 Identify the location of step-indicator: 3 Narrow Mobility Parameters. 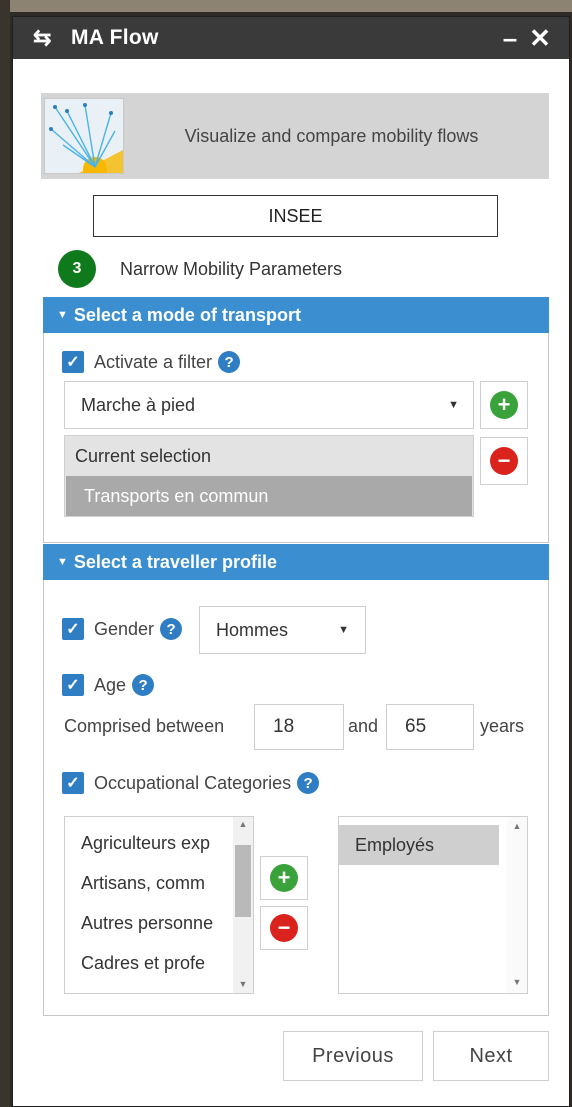
(200, 269).